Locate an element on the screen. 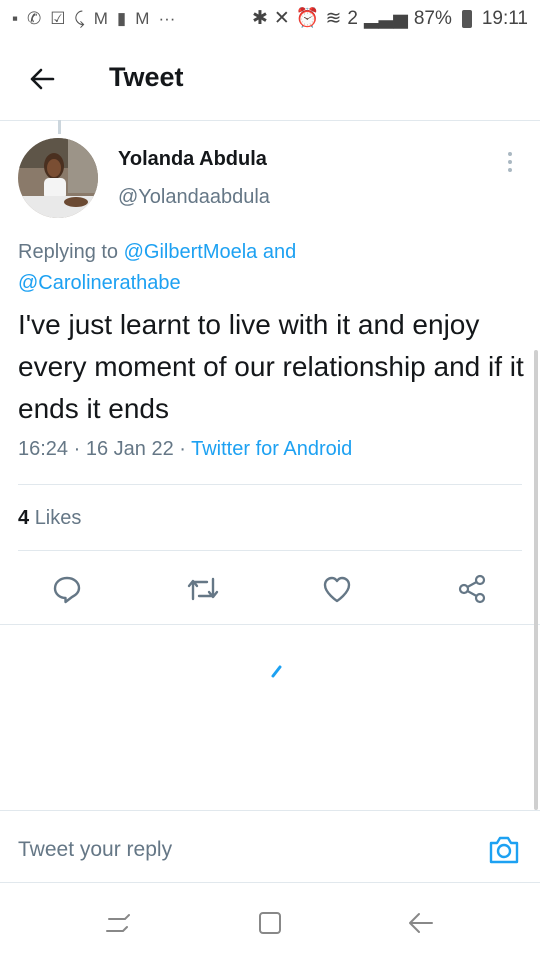 This screenshot has width=540, height=961. signal-icon: ▂▃▅ is located at coordinates (385, 18).